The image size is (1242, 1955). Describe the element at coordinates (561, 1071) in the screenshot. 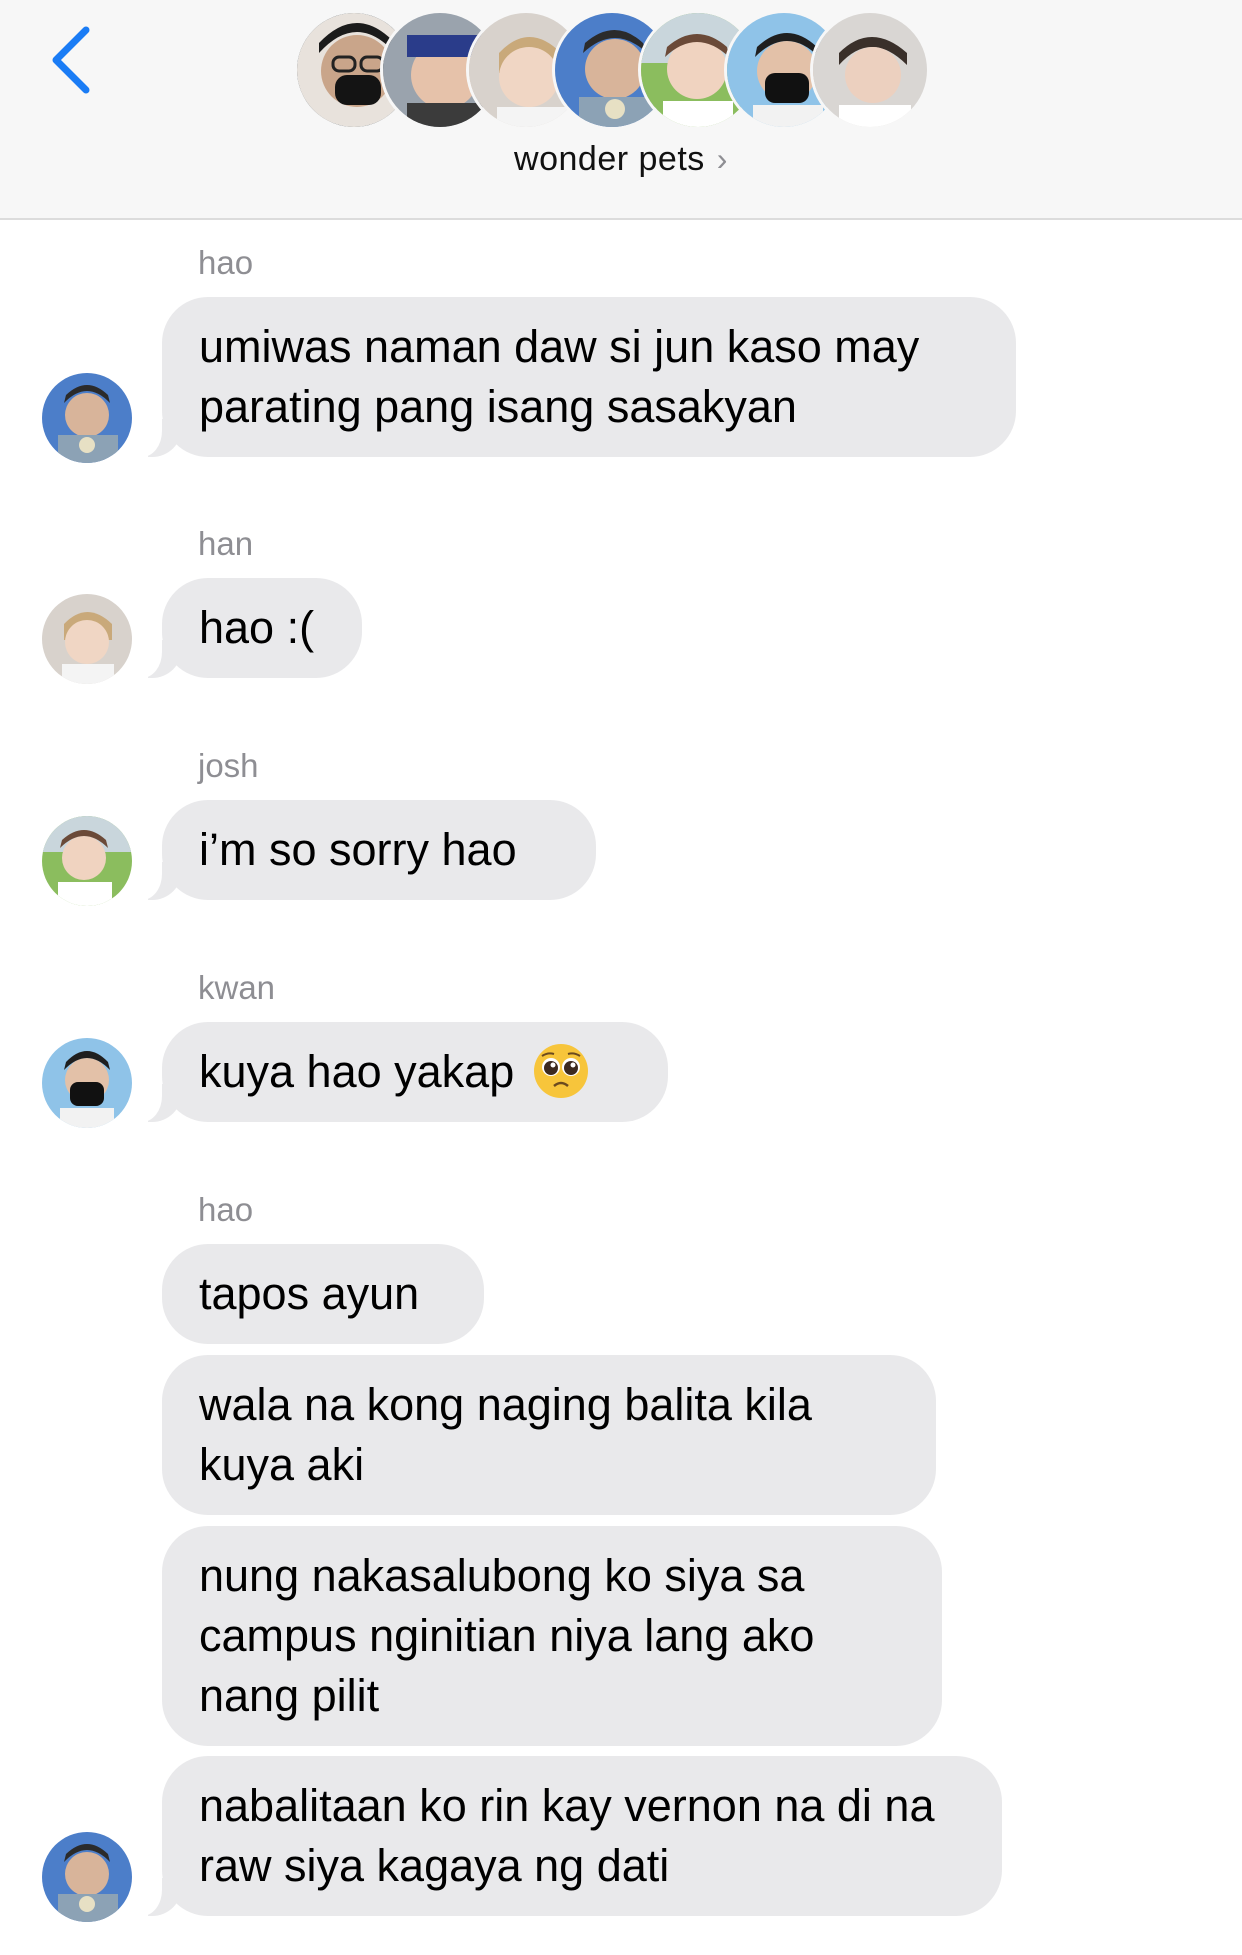

I see `pleading-face-emoji` at that location.